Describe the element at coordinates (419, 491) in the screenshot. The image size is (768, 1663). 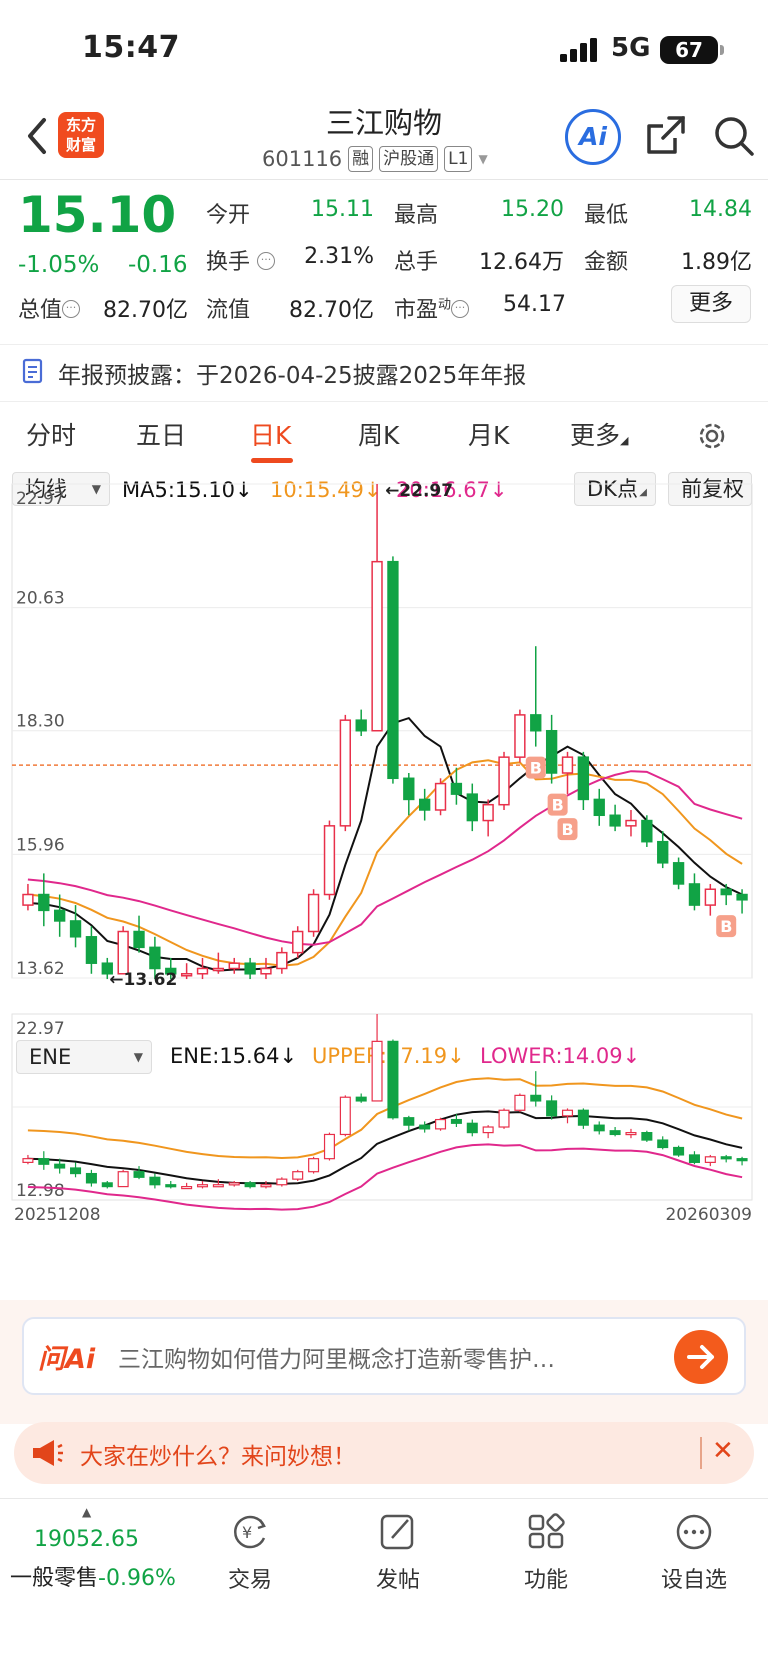
I see `max-price-label: ←22.97` at that location.